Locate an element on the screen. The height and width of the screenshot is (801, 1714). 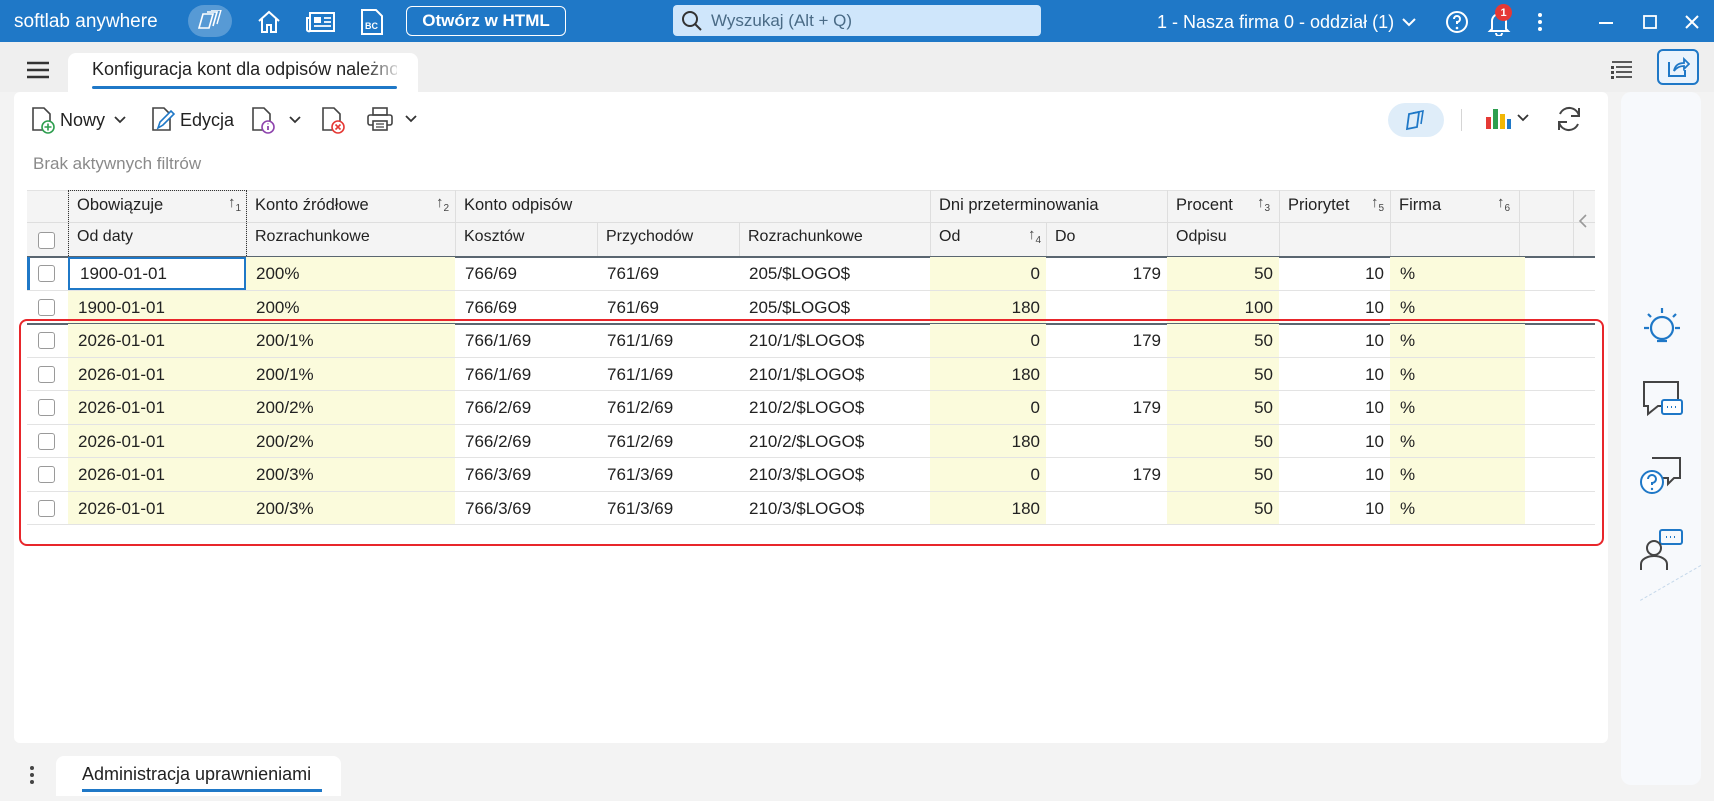
cell-pct: 50 is located at coordinates (1223, 273).